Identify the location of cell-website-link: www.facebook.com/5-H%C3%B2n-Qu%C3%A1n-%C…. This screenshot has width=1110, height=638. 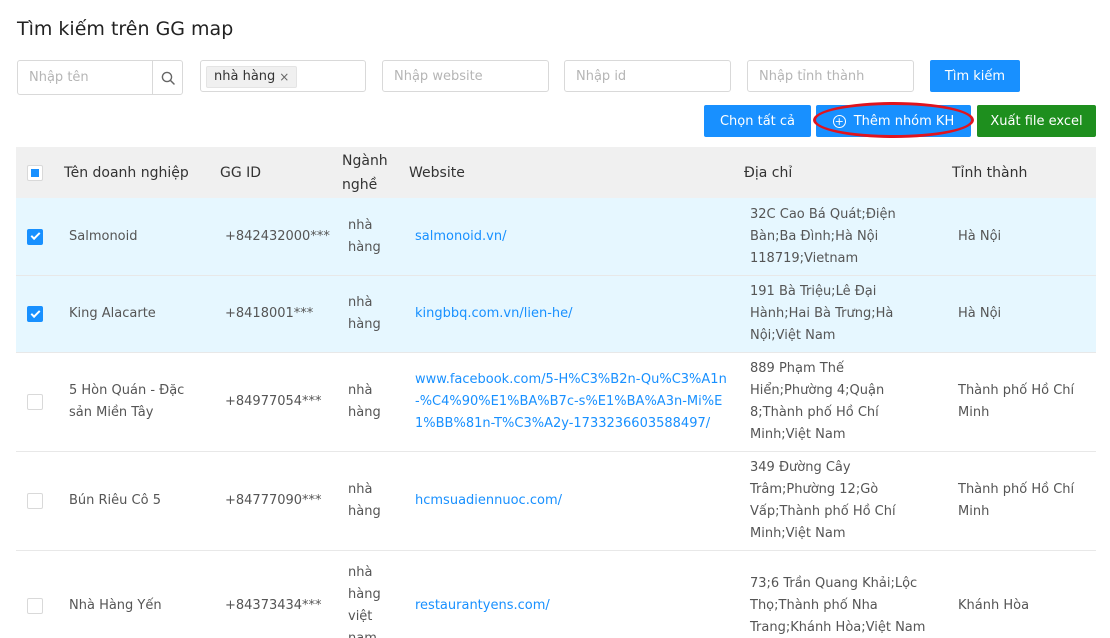
(572, 402).